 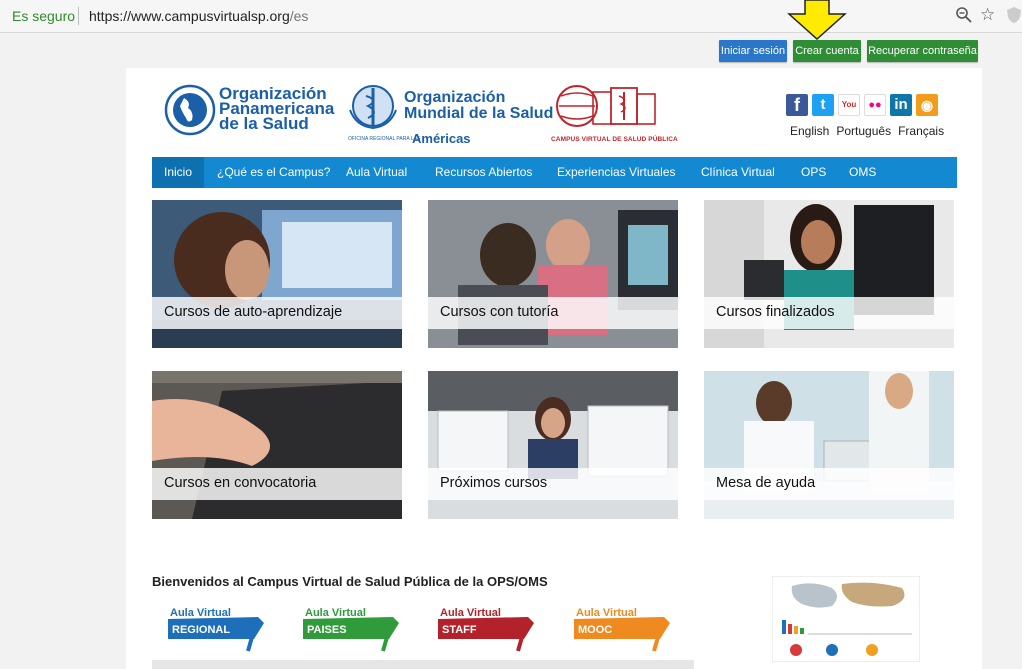 What do you see at coordinates (606, 112) in the screenshot?
I see `campus-virtual-logo-icon` at bounding box center [606, 112].